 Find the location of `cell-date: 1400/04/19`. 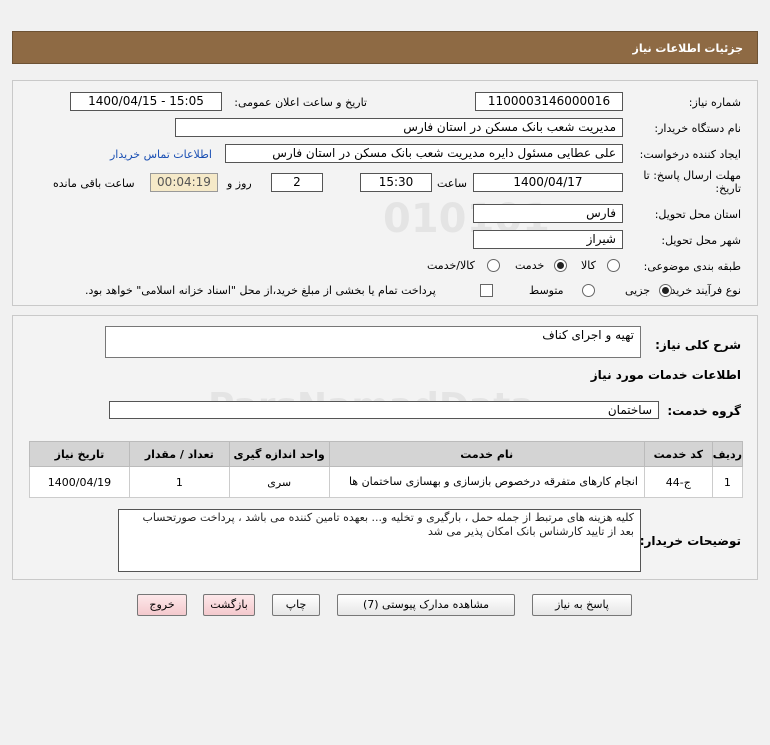

cell-date: 1400/04/19 is located at coordinates (79, 482).